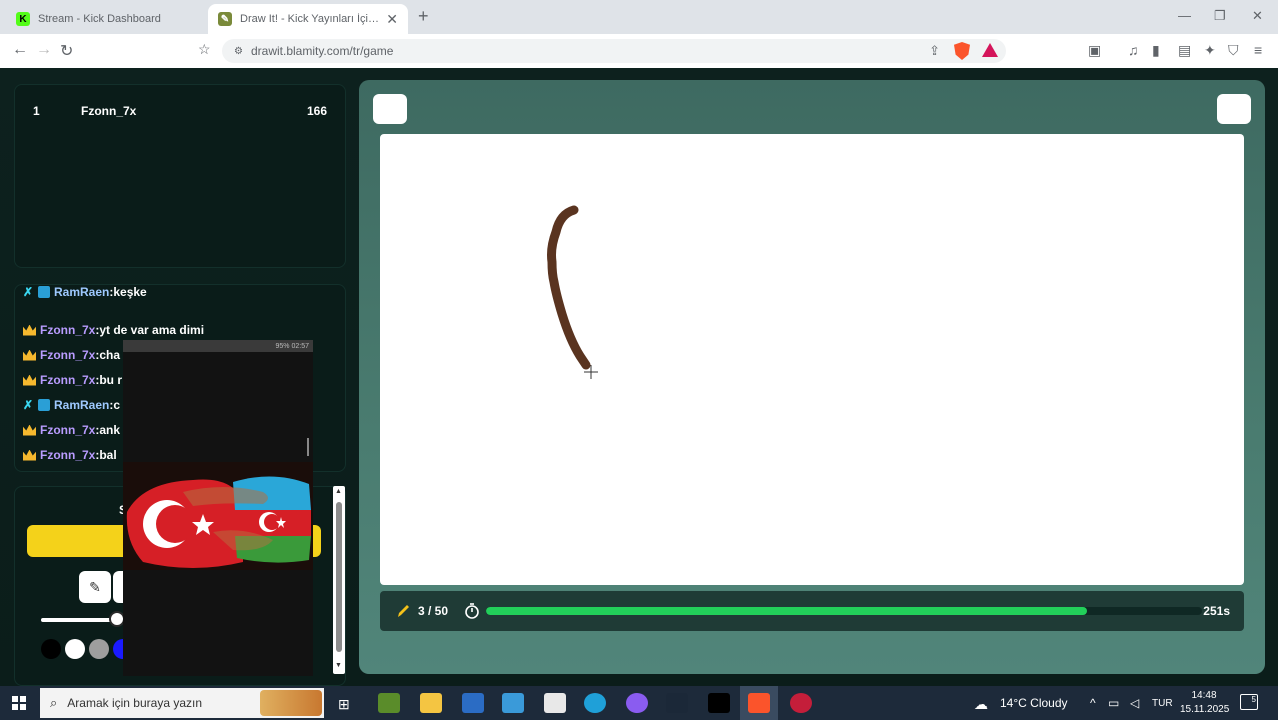  What do you see at coordinates (801, 703) in the screenshot?
I see `obs-app-icon` at bounding box center [801, 703].